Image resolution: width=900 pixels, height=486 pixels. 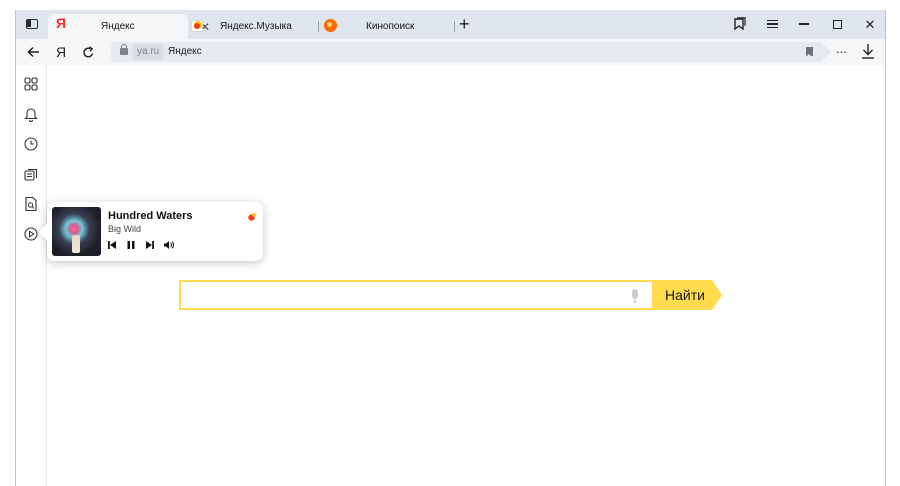 I want to click on search-button: Найти, so click(x=682, y=295).